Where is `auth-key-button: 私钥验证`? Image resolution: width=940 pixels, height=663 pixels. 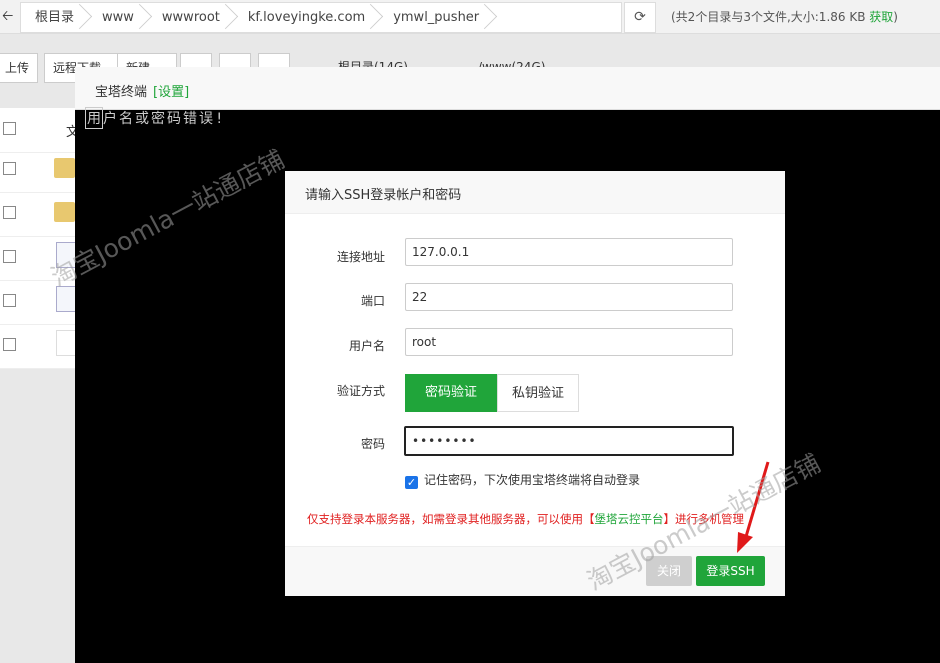 auth-key-button: 私钥验证 is located at coordinates (538, 393).